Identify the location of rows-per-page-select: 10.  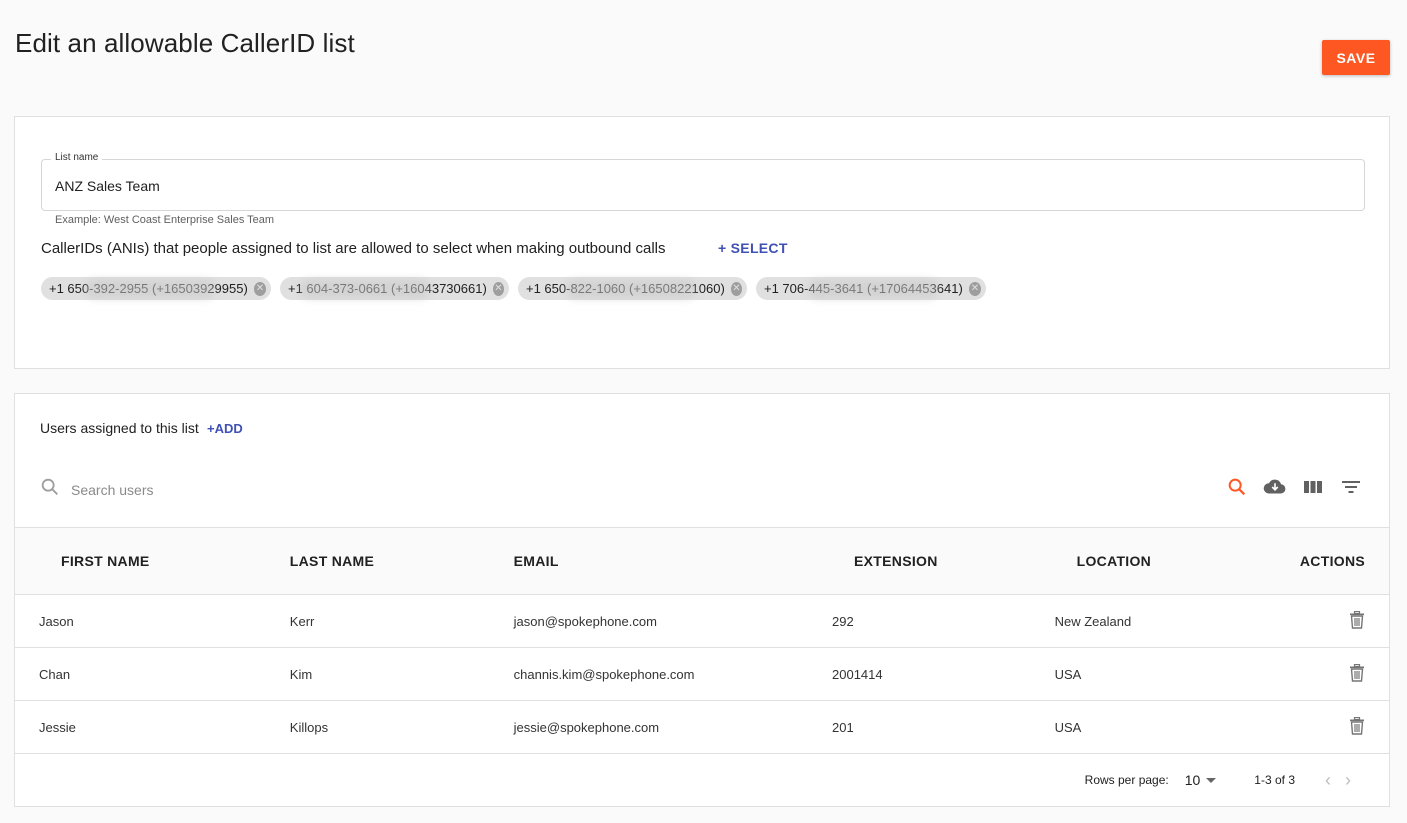
(1193, 780).